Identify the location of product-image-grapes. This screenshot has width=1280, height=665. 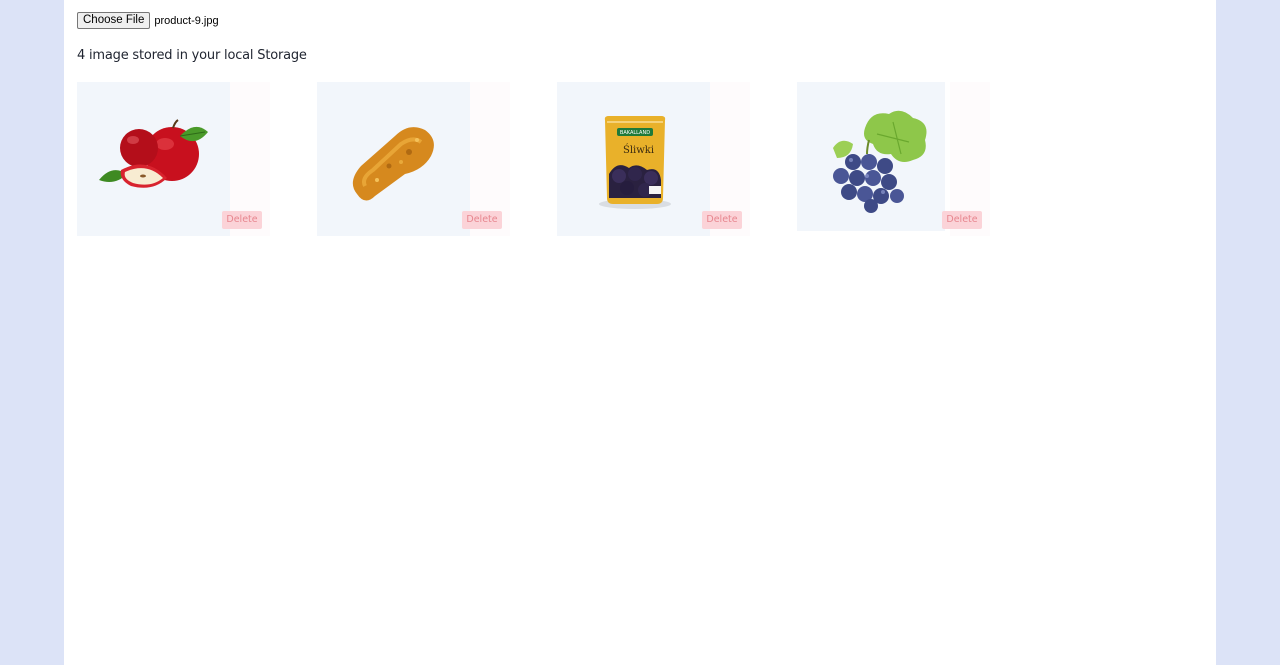
(871, 156).